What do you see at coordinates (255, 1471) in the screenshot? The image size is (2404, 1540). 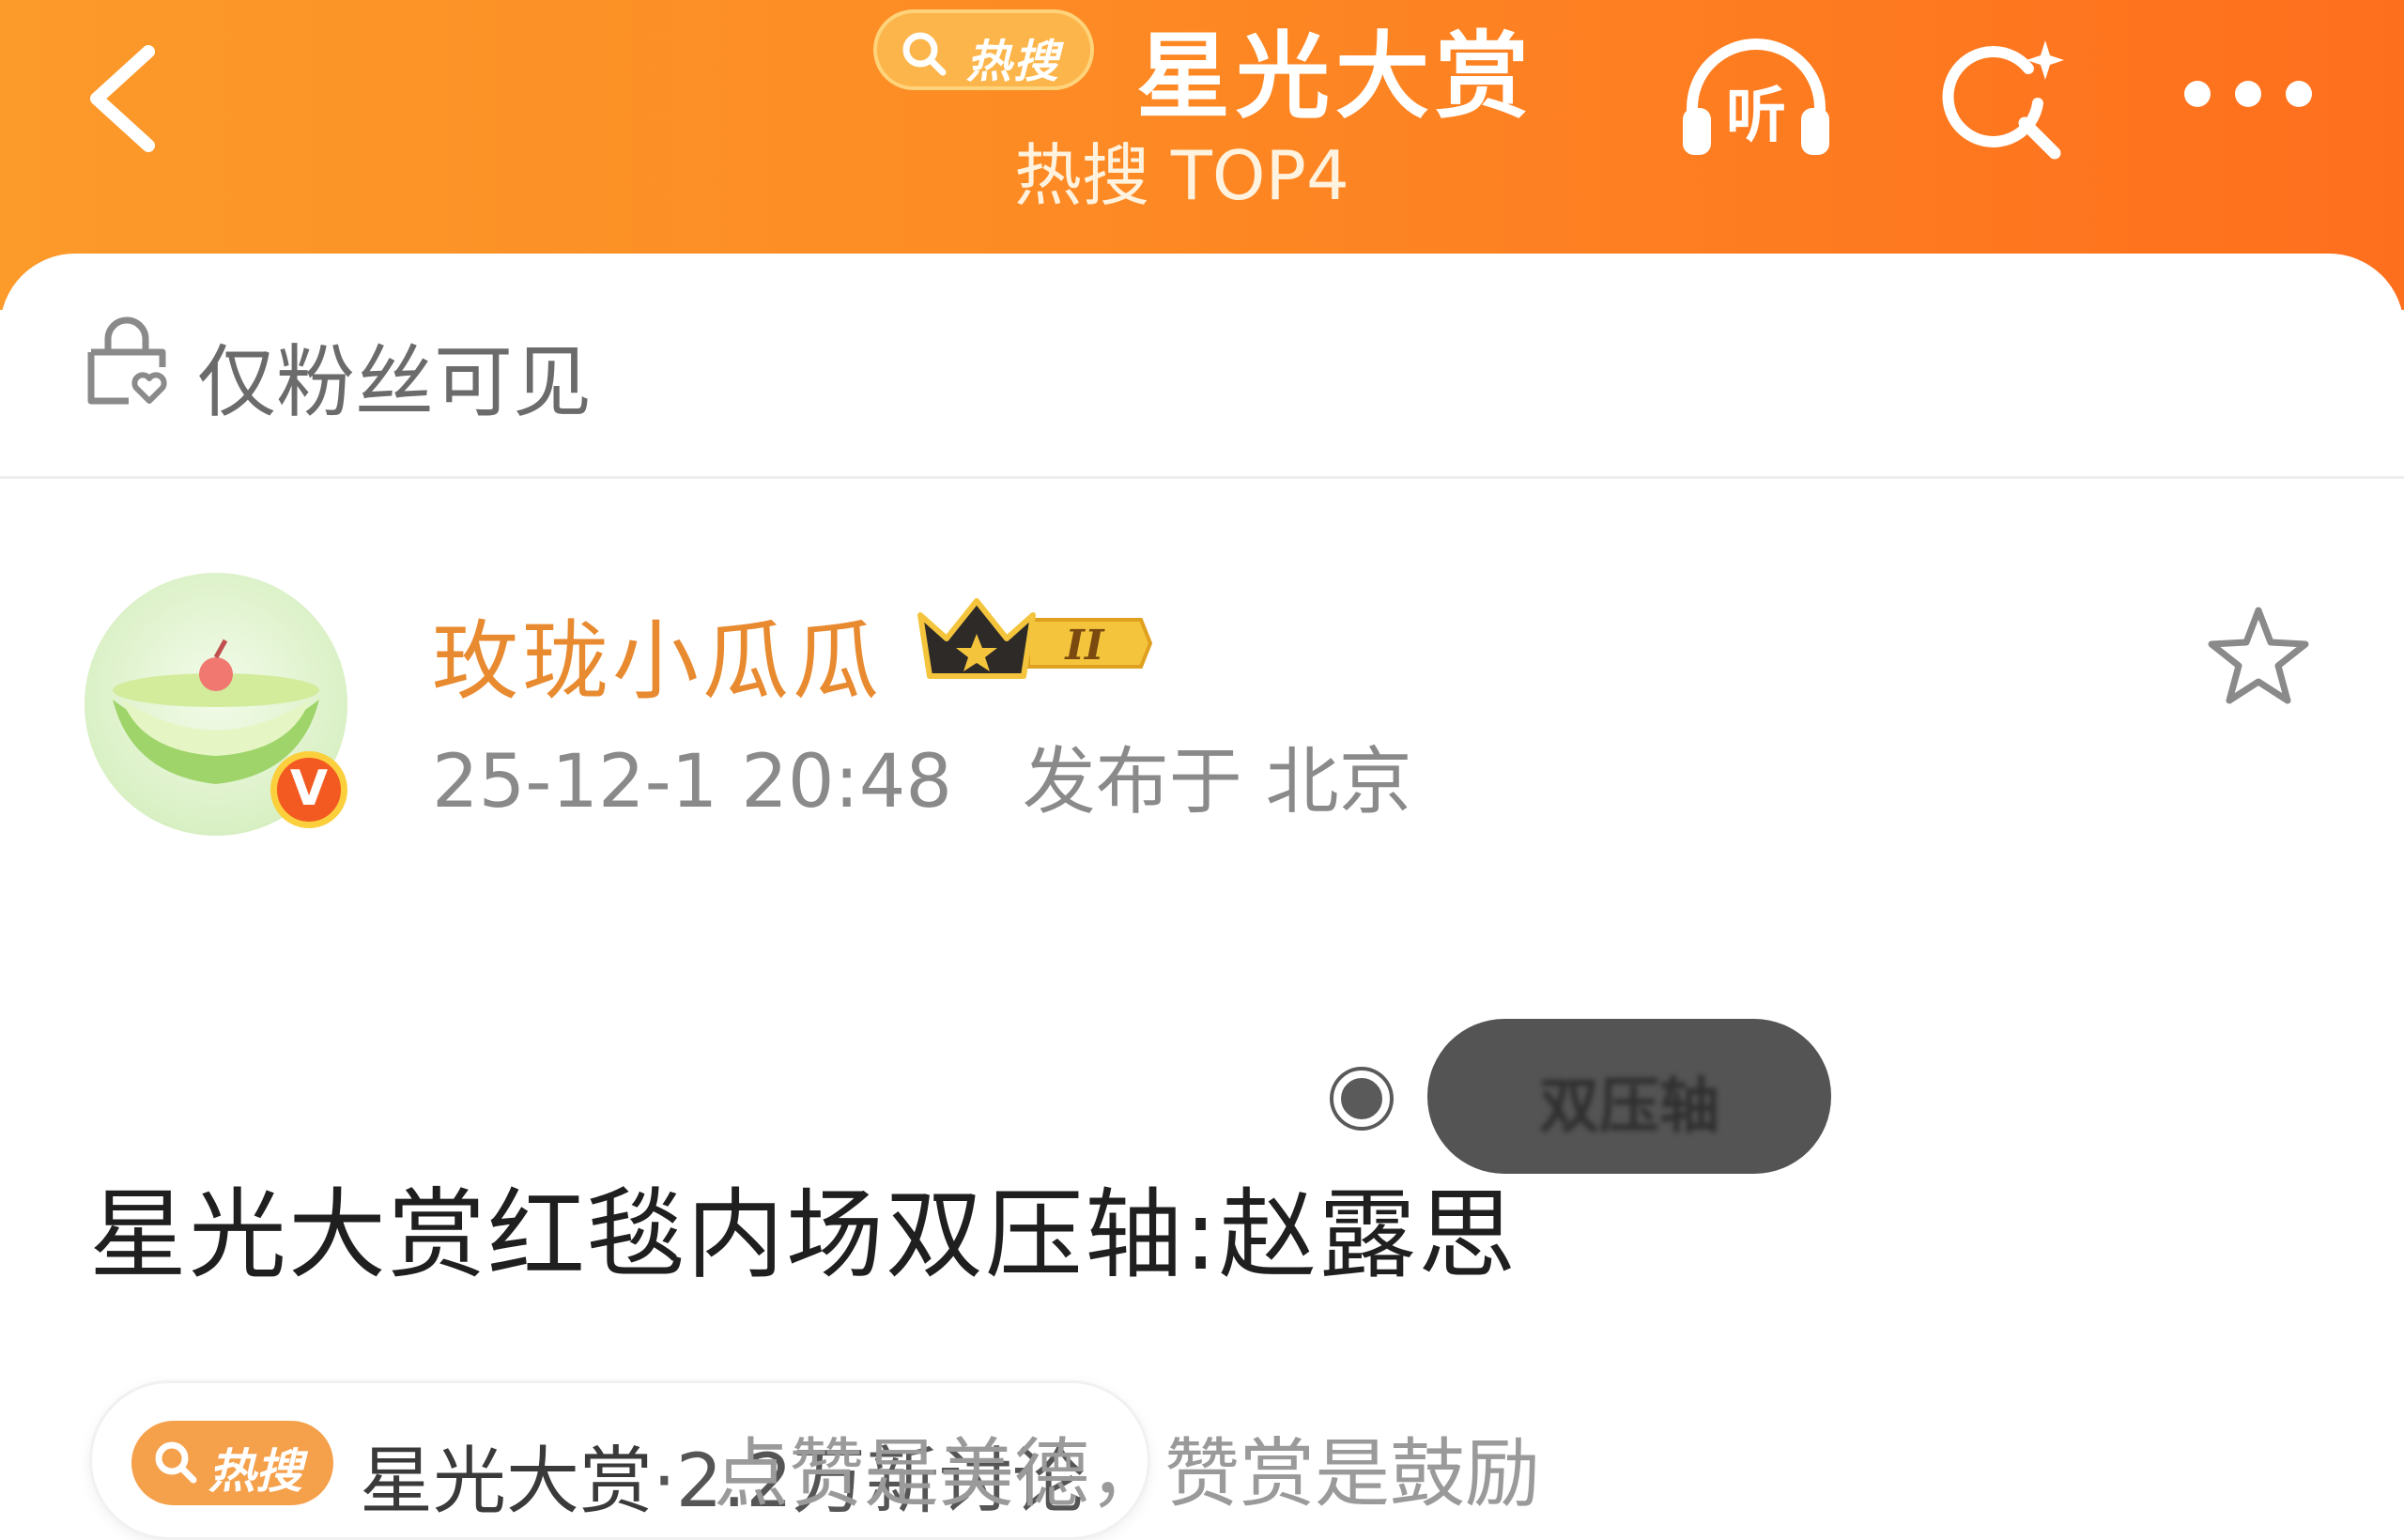 I see `topic-hot-label: 热搜` at bounding box center [255, 1471].